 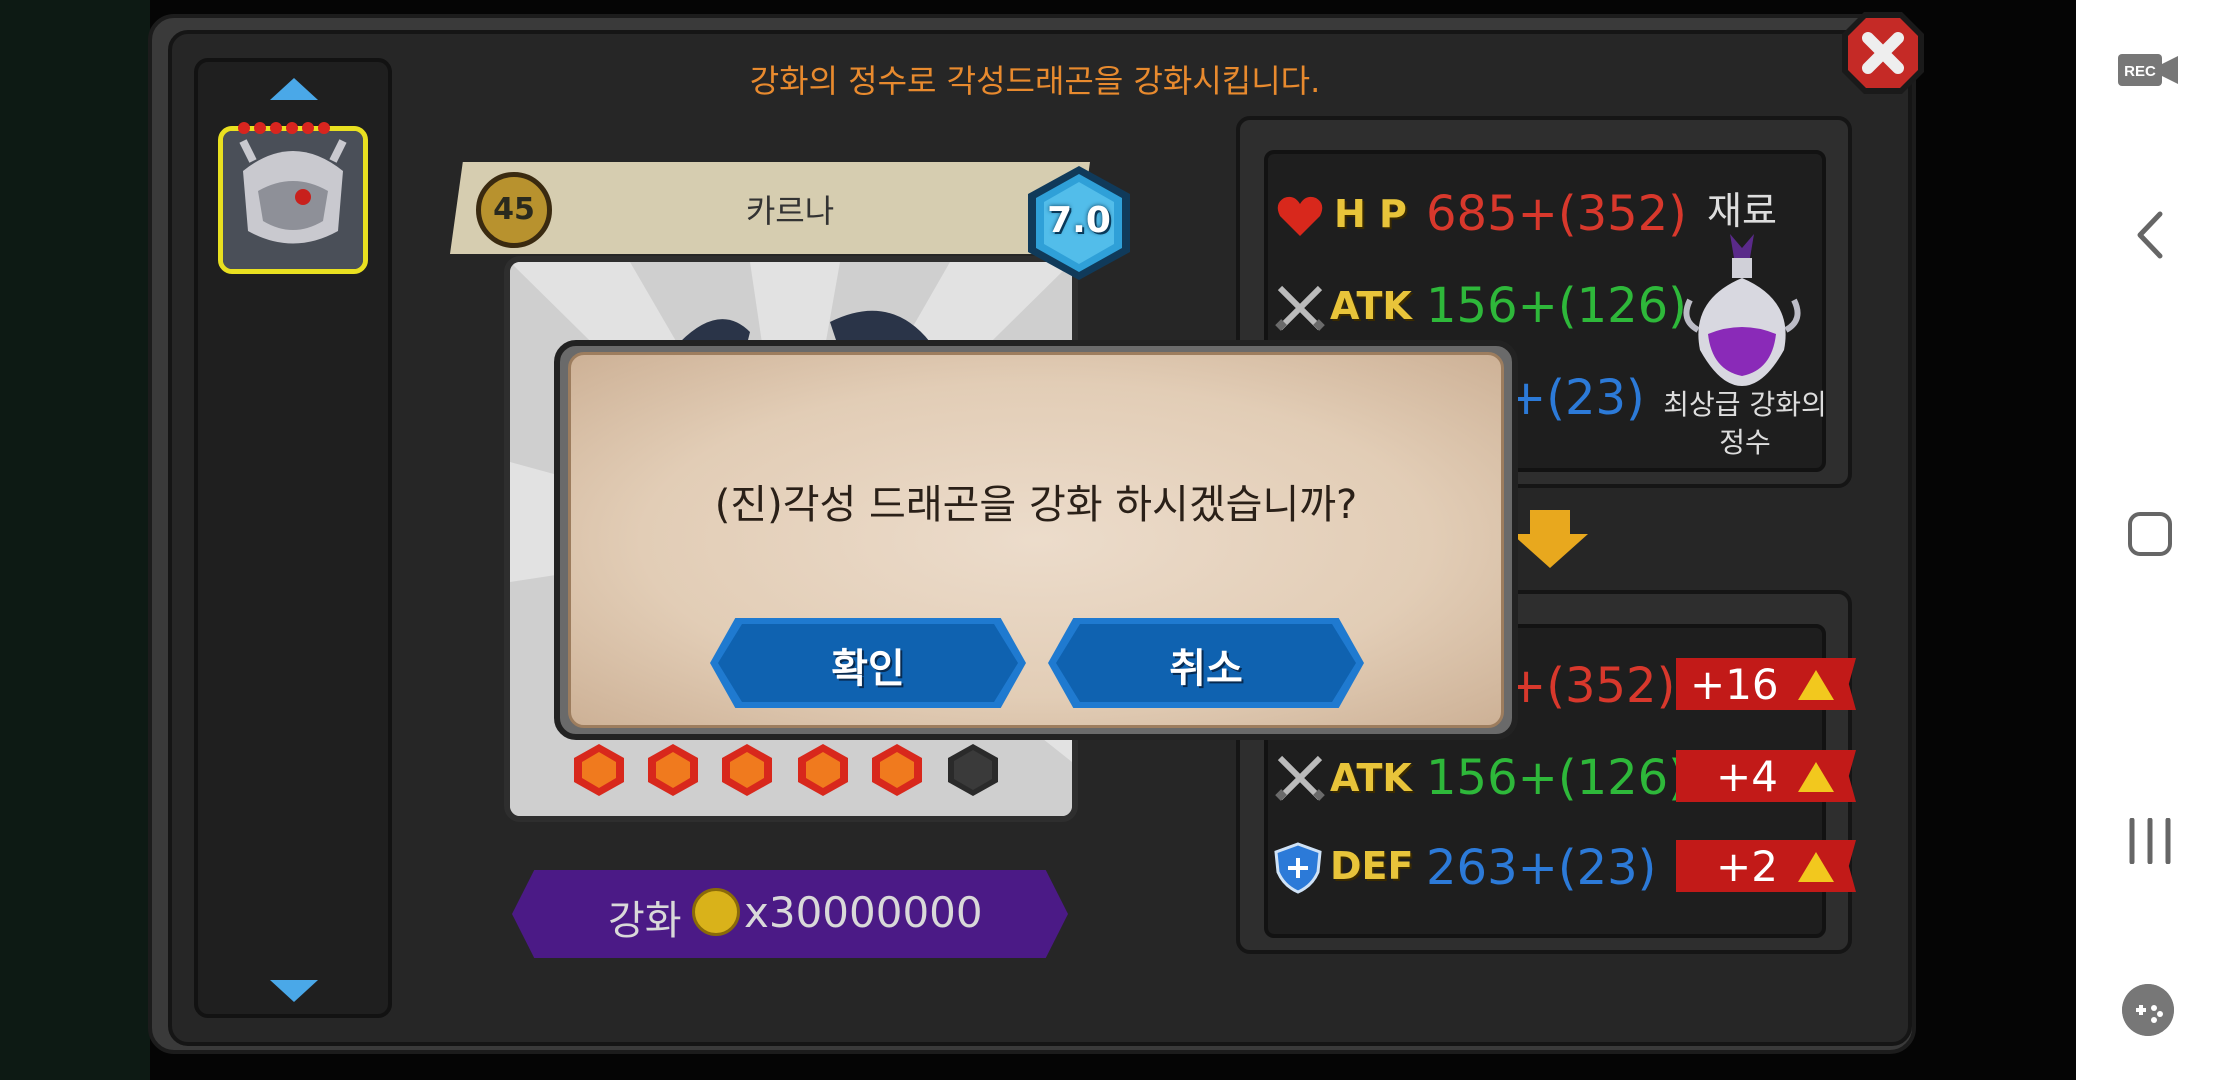 What do you see at coordinates (1370, 214) in the screenshot?
I see `stat-name-hp: H P` at bounding box center [1370, 214].